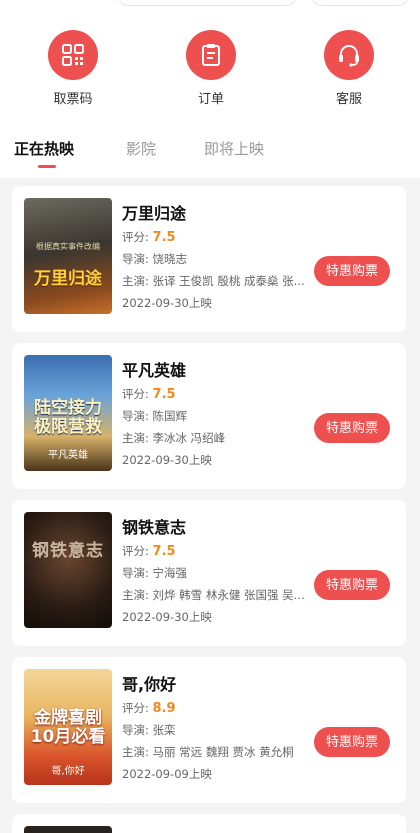 The width and height of the screenshot is (420, 833). I want to click on poster-title-text: 钢铁意志, so click(68, 551).